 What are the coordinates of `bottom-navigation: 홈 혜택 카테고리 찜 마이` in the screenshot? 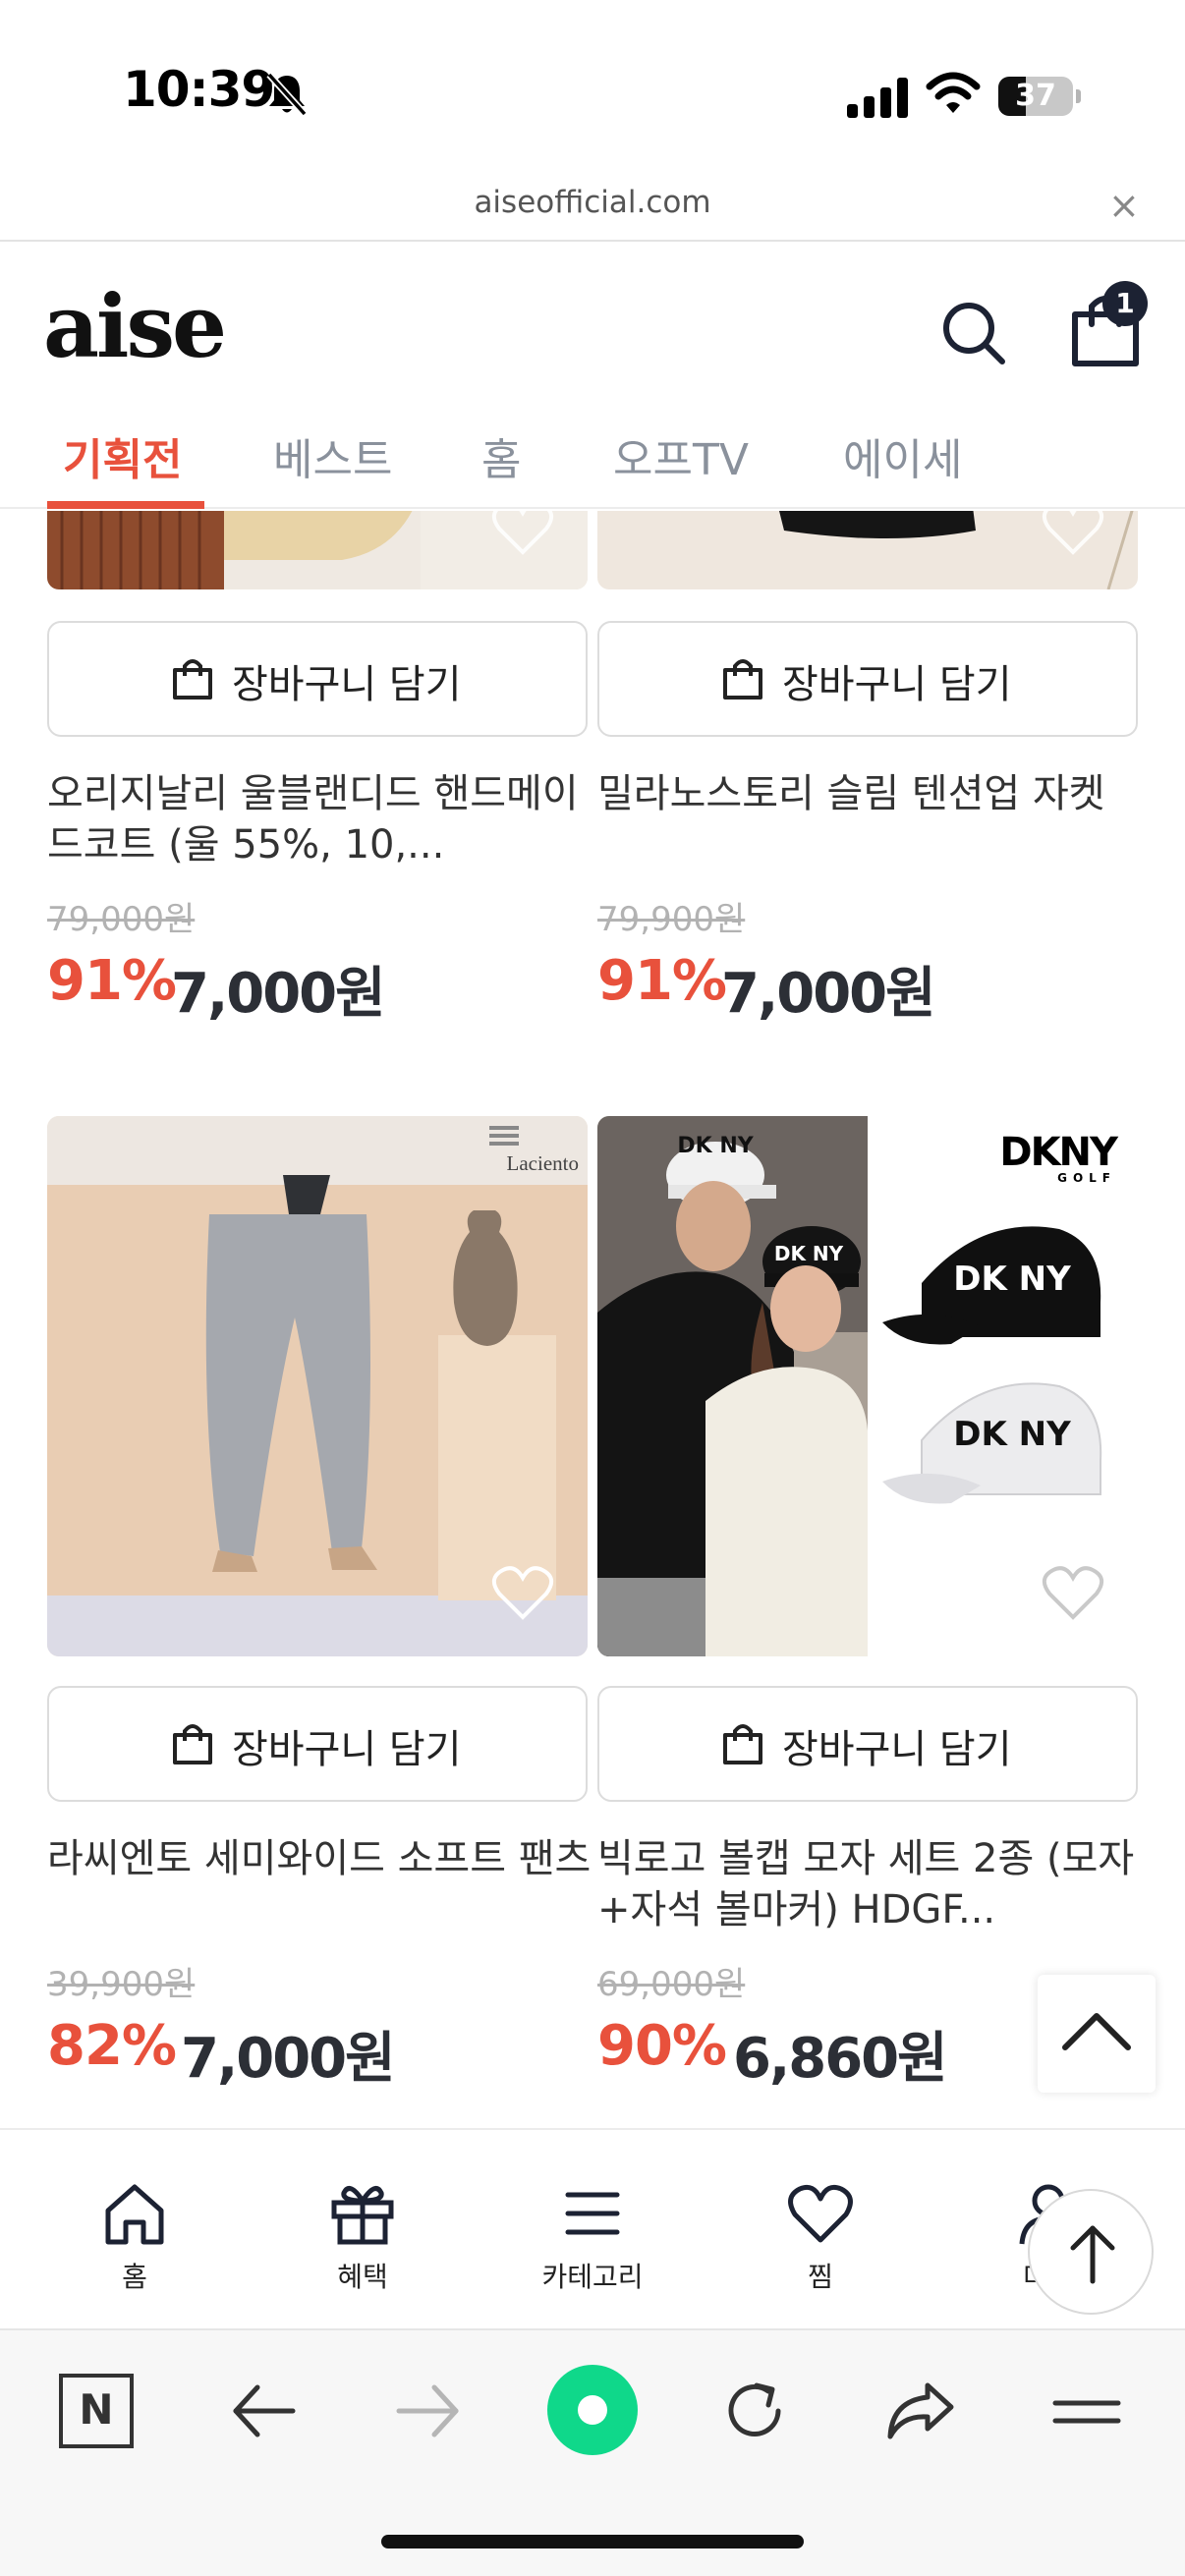 It's located at (592, 2227).